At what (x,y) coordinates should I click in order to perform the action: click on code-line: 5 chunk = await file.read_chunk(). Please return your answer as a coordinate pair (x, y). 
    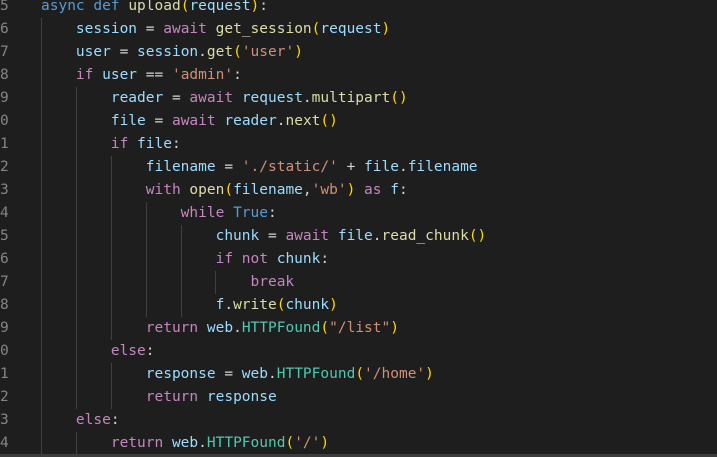
    Looking at the image, I should click on (358, 236).